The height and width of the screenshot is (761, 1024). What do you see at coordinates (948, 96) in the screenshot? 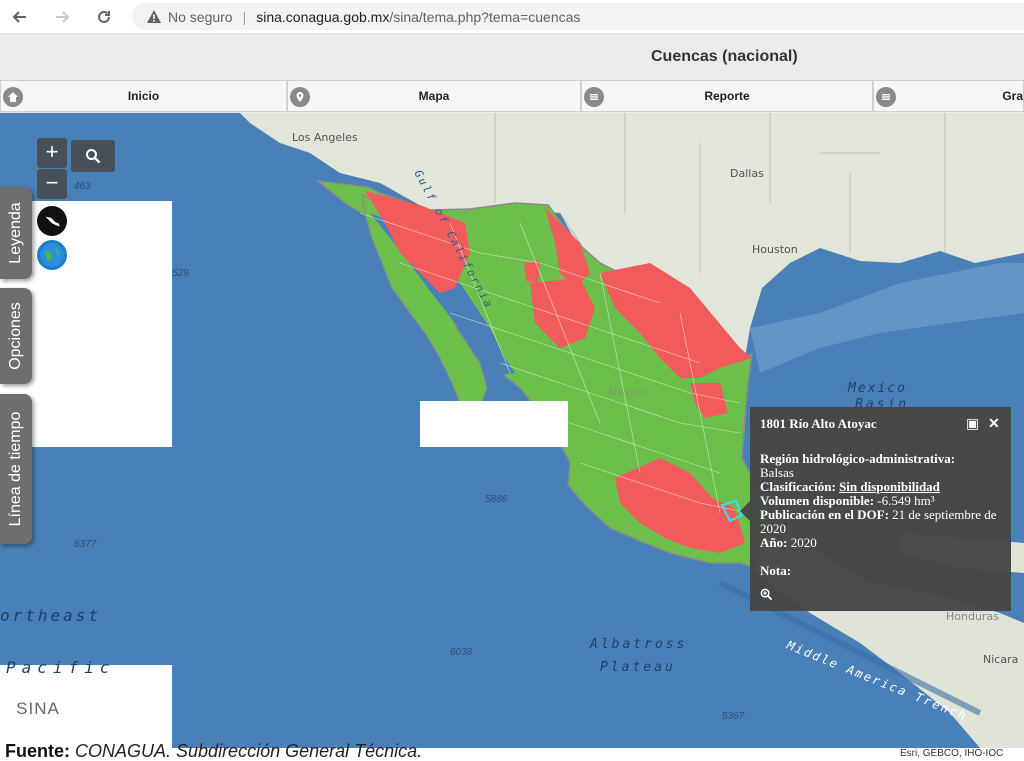
I see `menu-graficas: Gra` at bounding box center [948, 96].